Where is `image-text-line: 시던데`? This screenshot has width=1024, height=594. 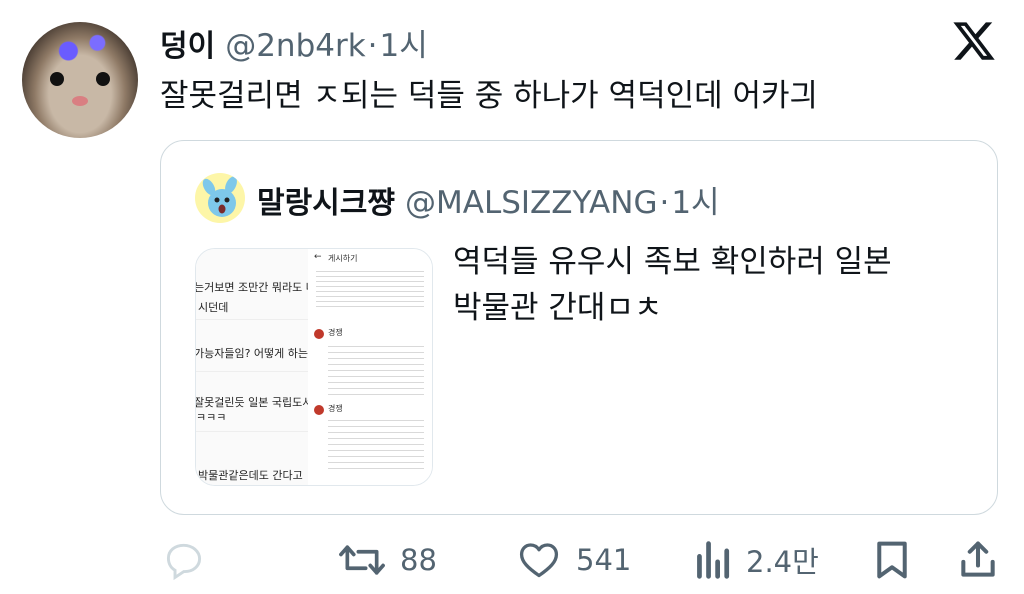 image-text-line: 시던데 is located at coordinates (213, 307).